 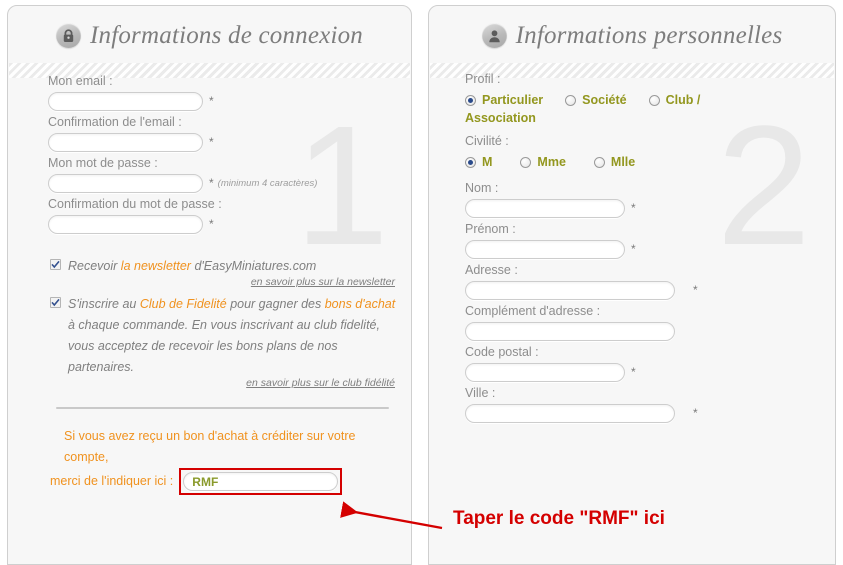 What do you see at coordinates (480, 393) in the screenshot?
I see `label-ville: Ville :` at bounding box center [480, 393].